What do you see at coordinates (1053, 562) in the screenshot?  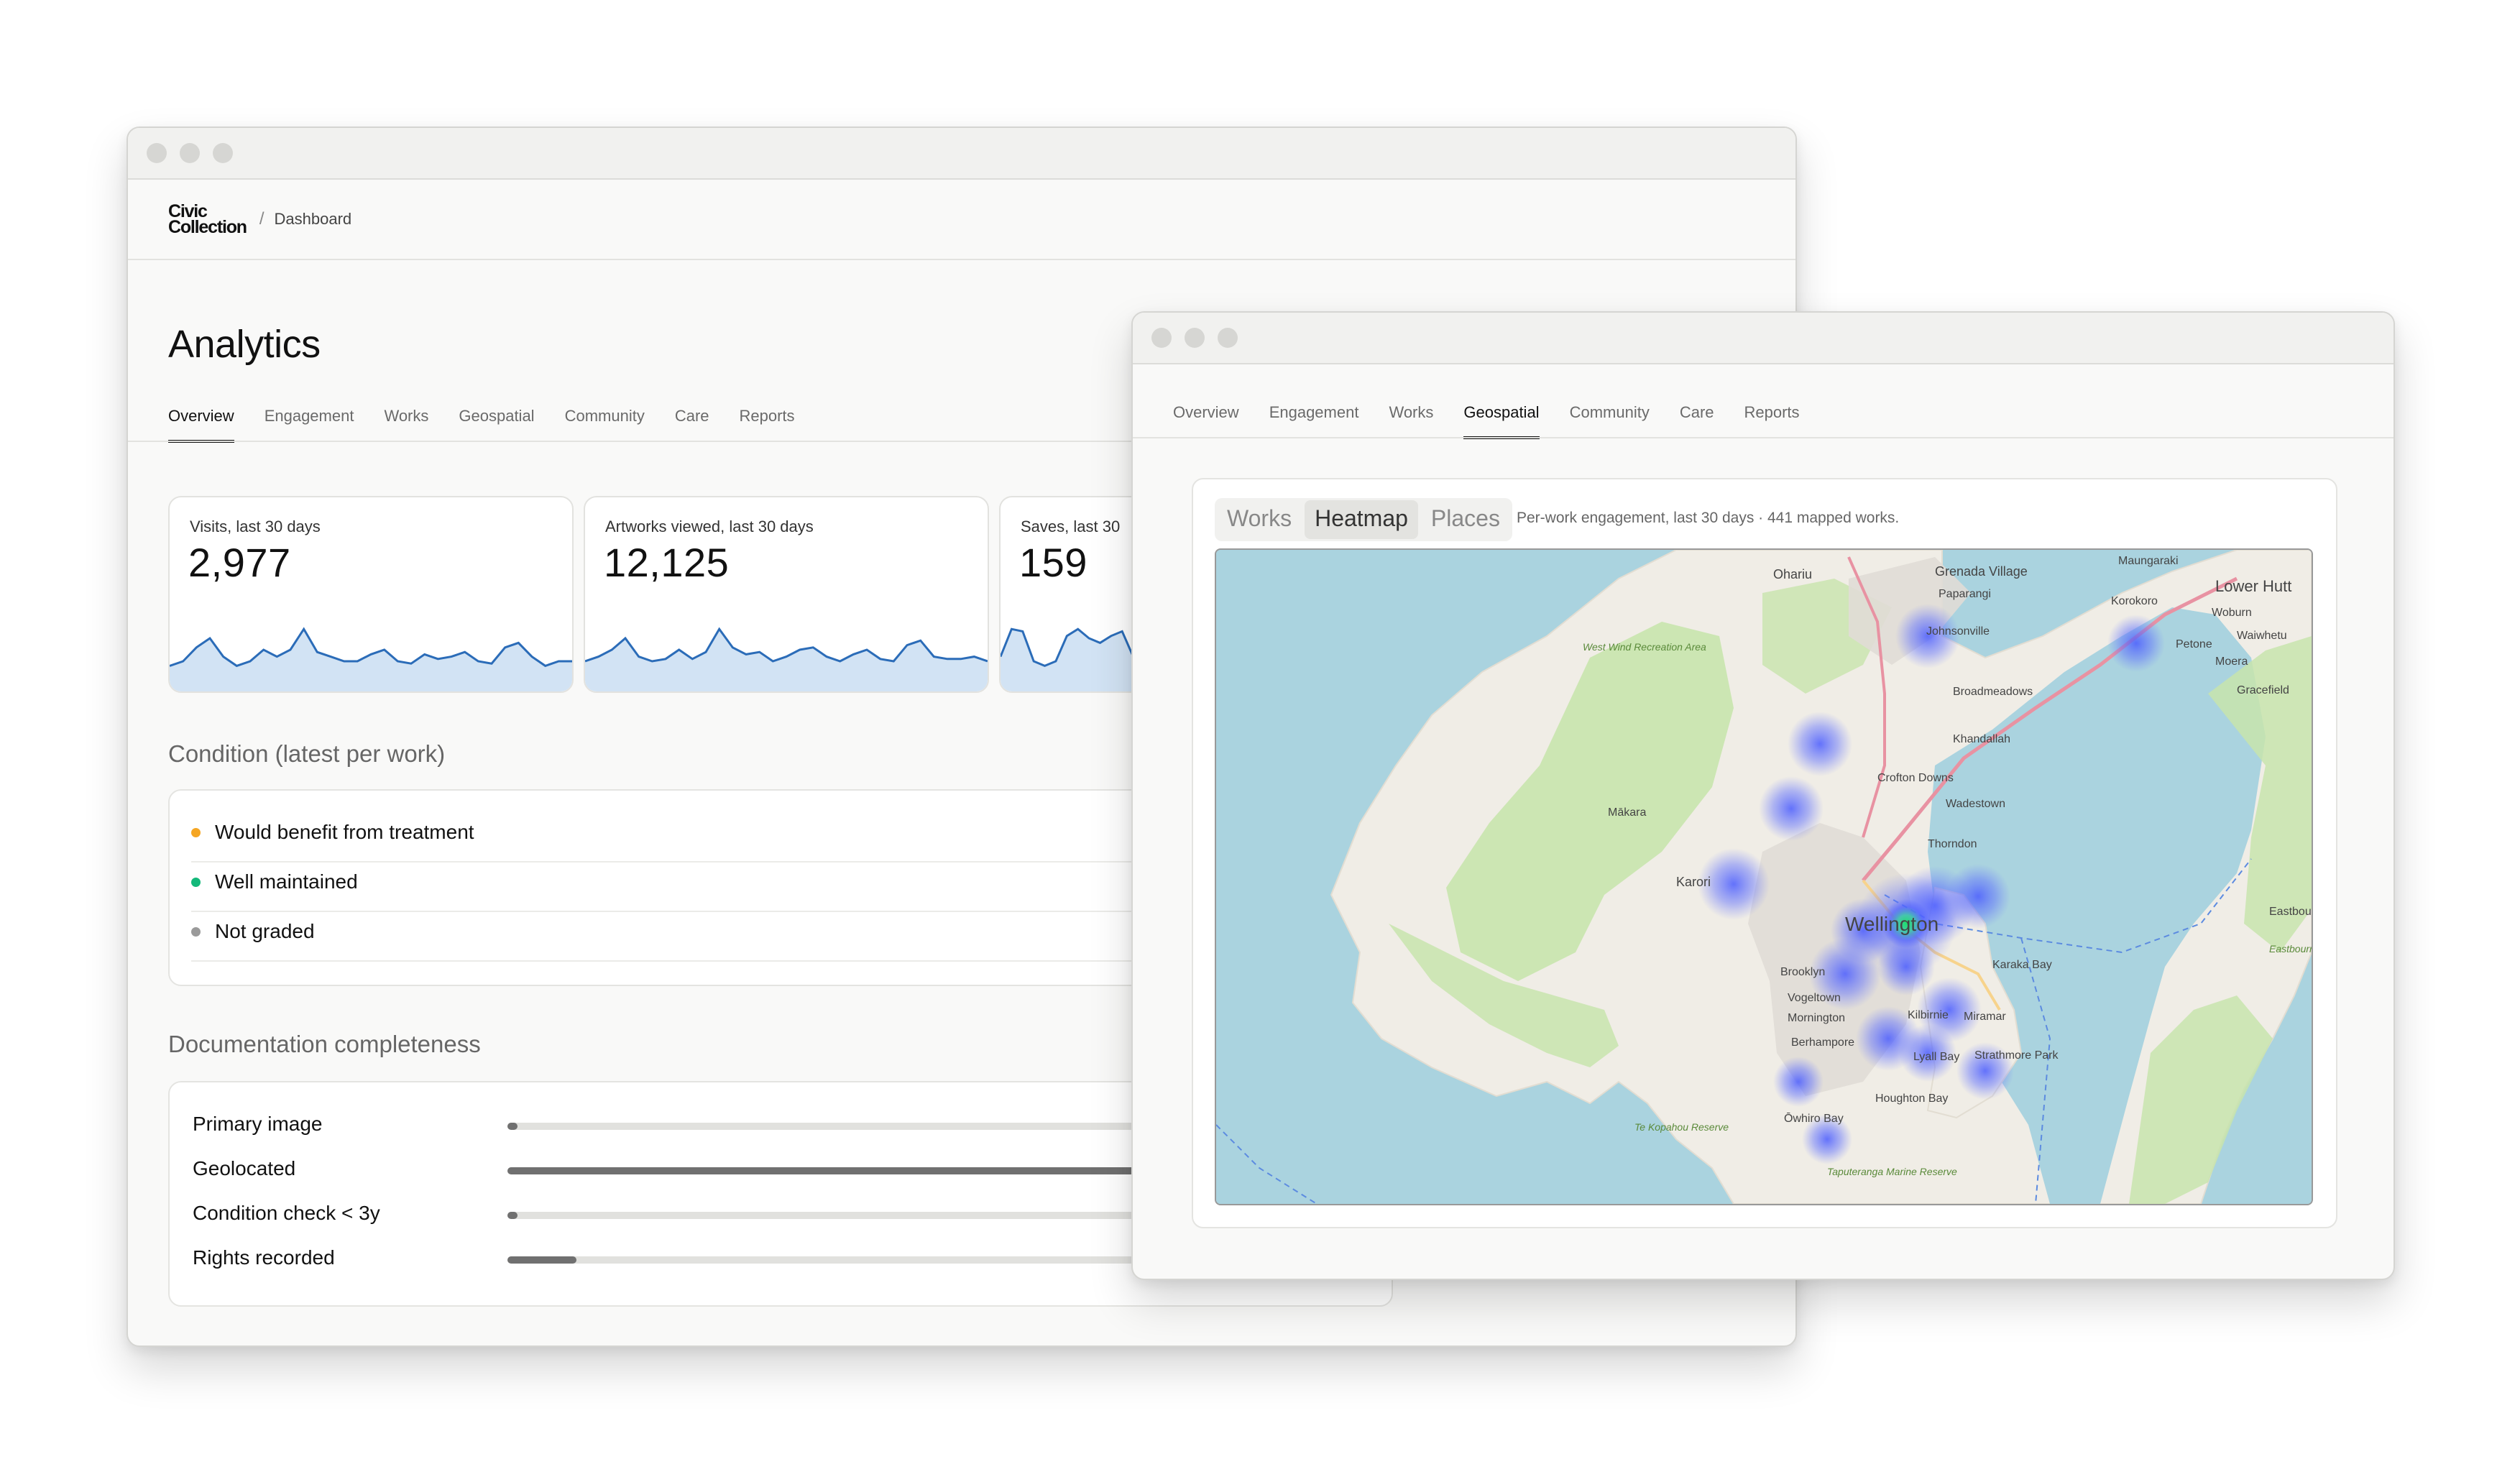 I see `kpi-value: 159` at bounding box center [1053, 562].